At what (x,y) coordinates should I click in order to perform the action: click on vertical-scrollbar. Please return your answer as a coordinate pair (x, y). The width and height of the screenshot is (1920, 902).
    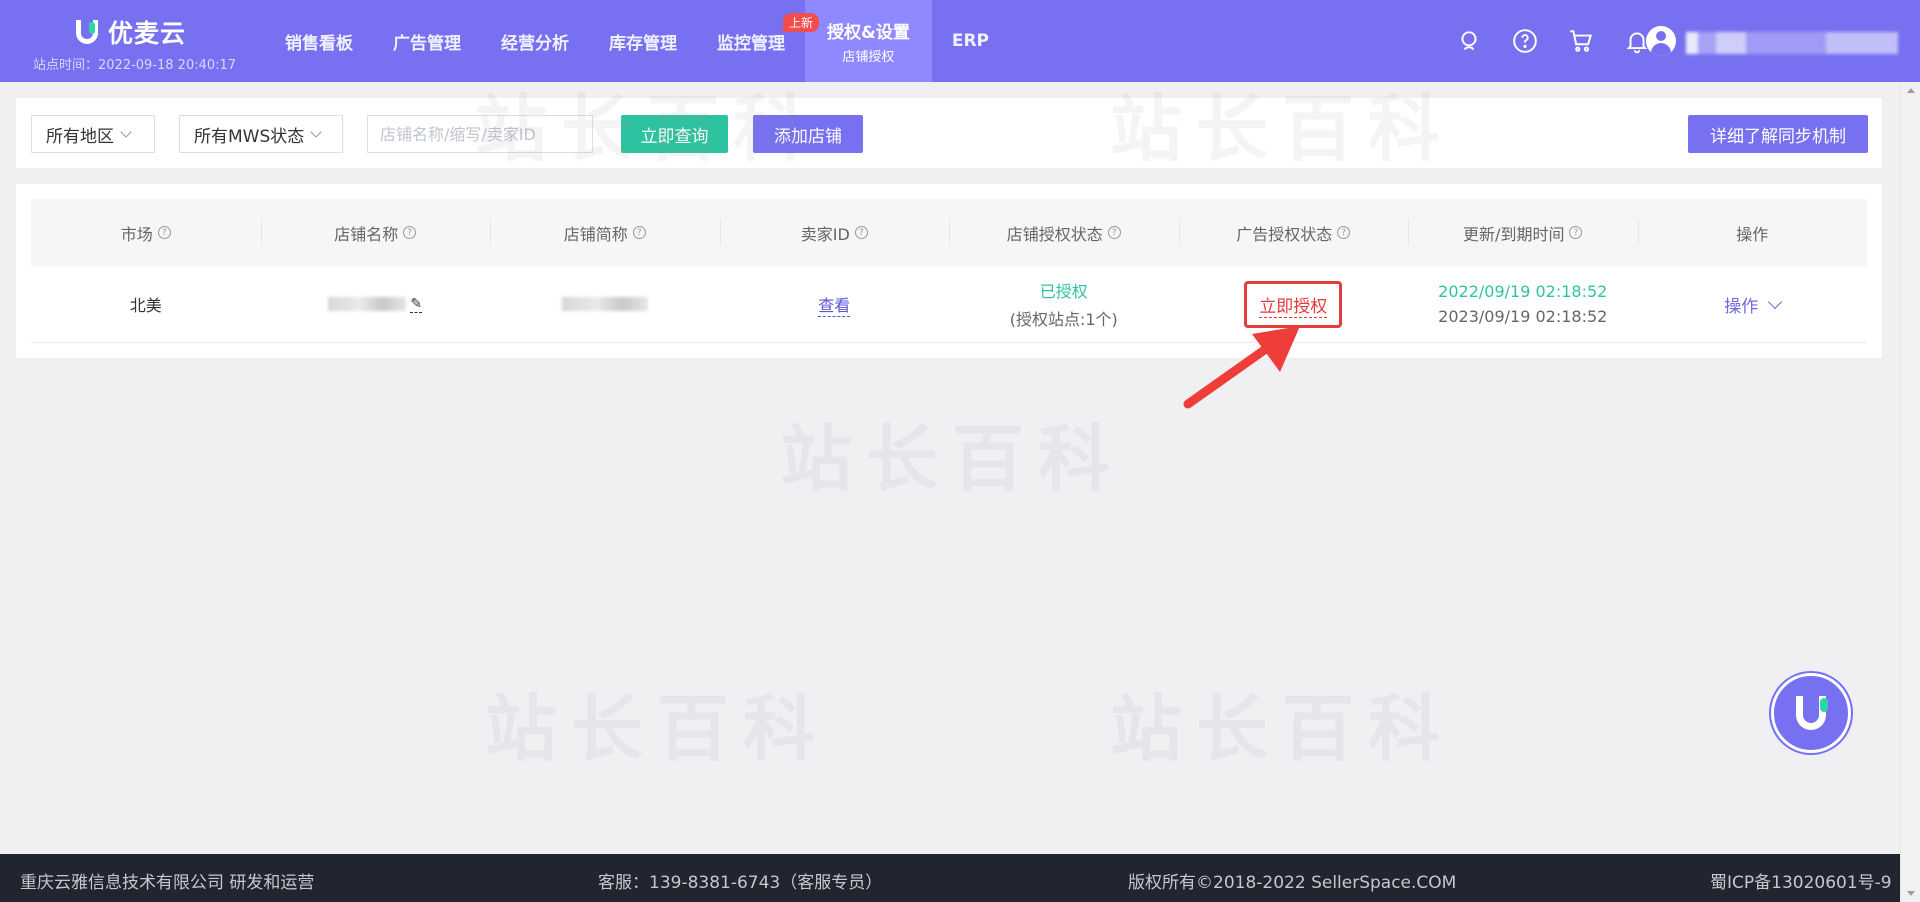
    Looking at the image, I should click on (1910, 492).